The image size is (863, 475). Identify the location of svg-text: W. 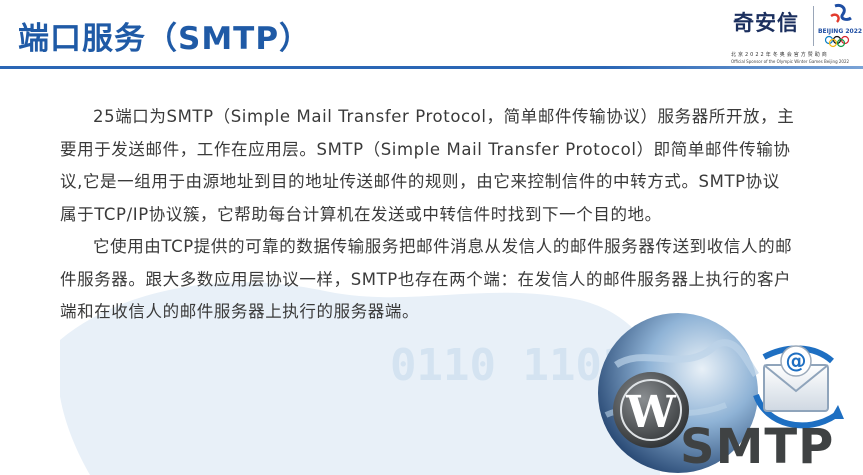
(650, 412).